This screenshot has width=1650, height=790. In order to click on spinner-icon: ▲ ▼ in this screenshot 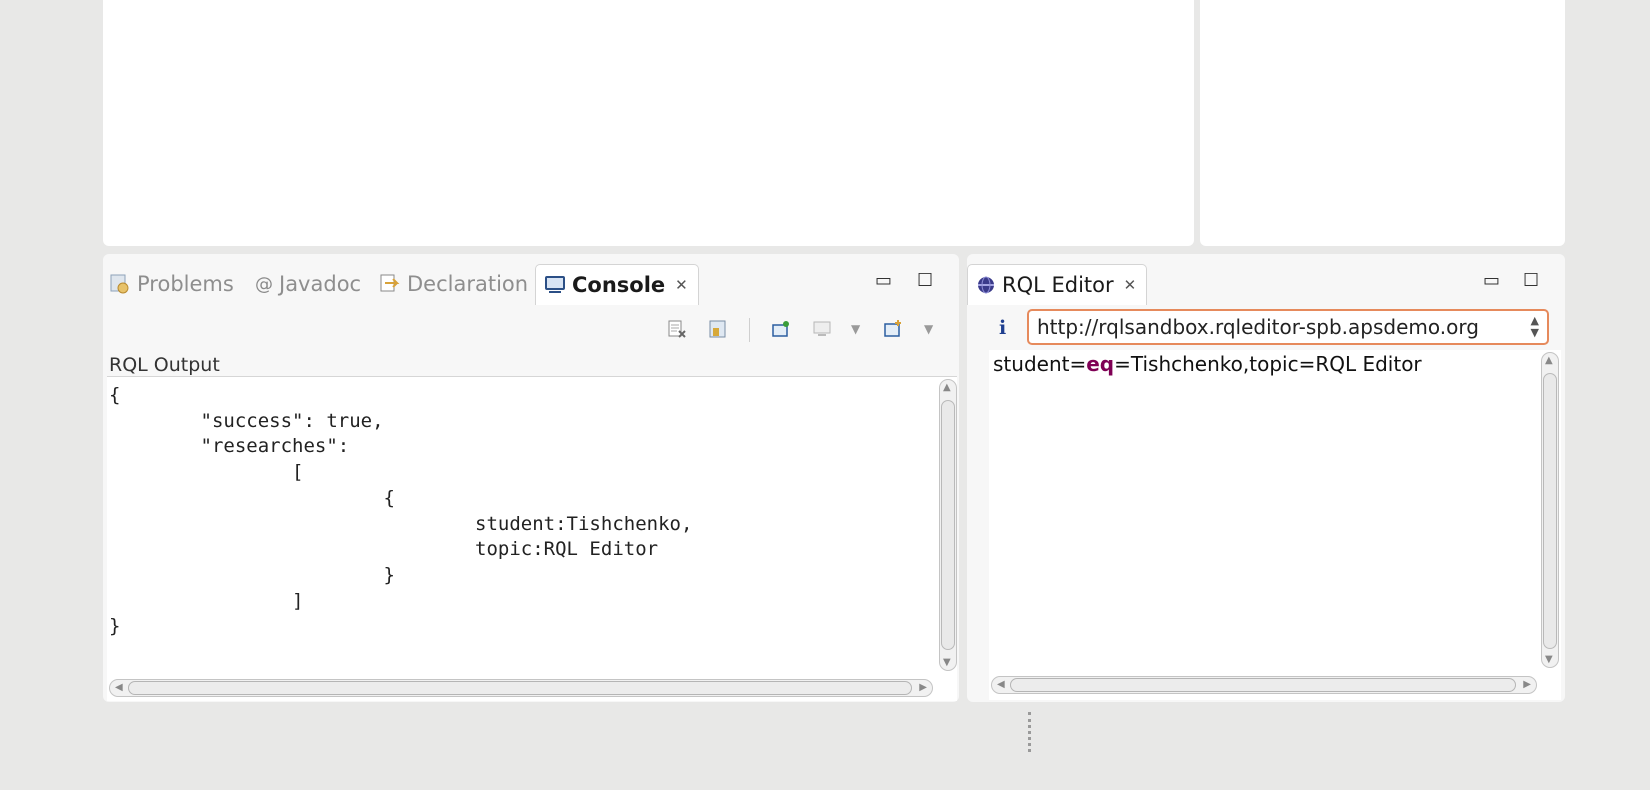, I will do `click(1535, 327)`.